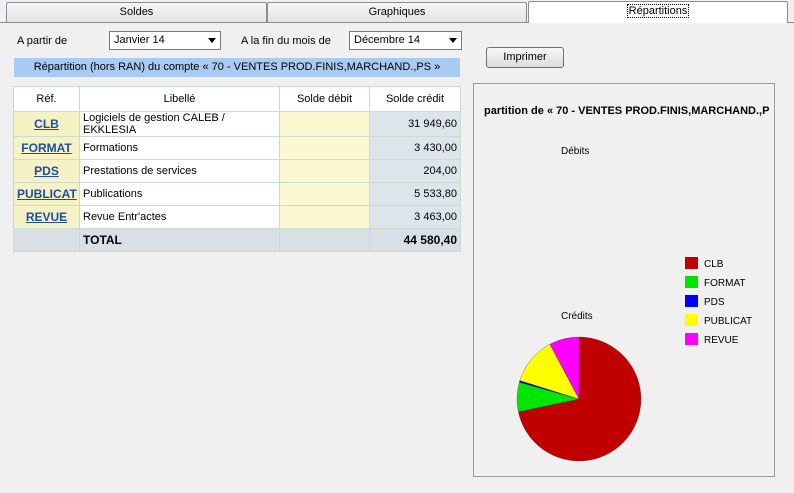 The width and height of the screenshot is (794, 493). Describe the element at coordinates (46, 217) in the screenshot. I see `ref-link: REVUE` at that location.